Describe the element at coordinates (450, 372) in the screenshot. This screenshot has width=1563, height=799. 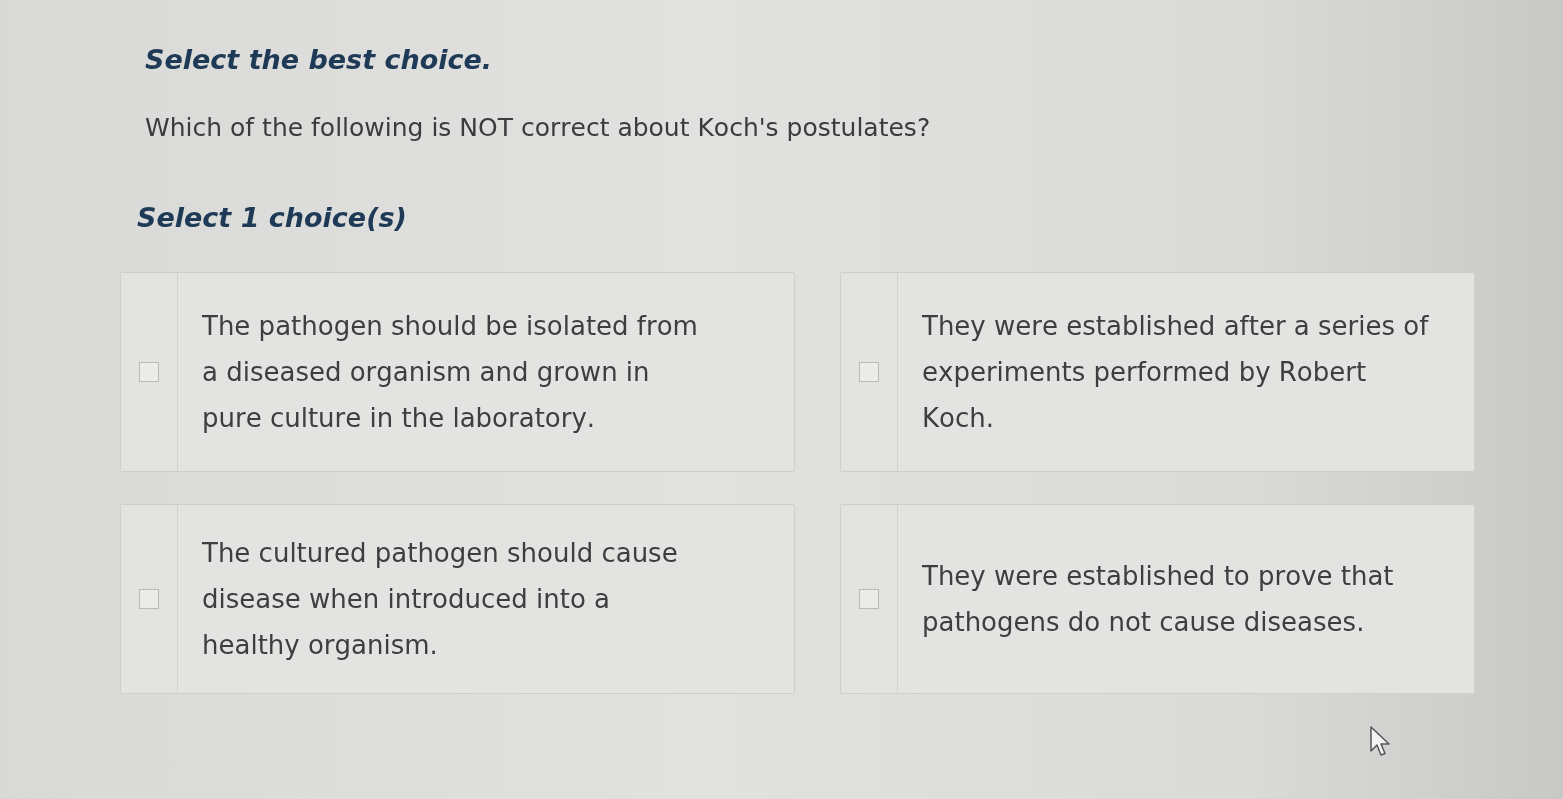
I see `choice-text: The pathogen should be isolated from a diseased organism and grown in pure culture in the laboratory.` at that location.